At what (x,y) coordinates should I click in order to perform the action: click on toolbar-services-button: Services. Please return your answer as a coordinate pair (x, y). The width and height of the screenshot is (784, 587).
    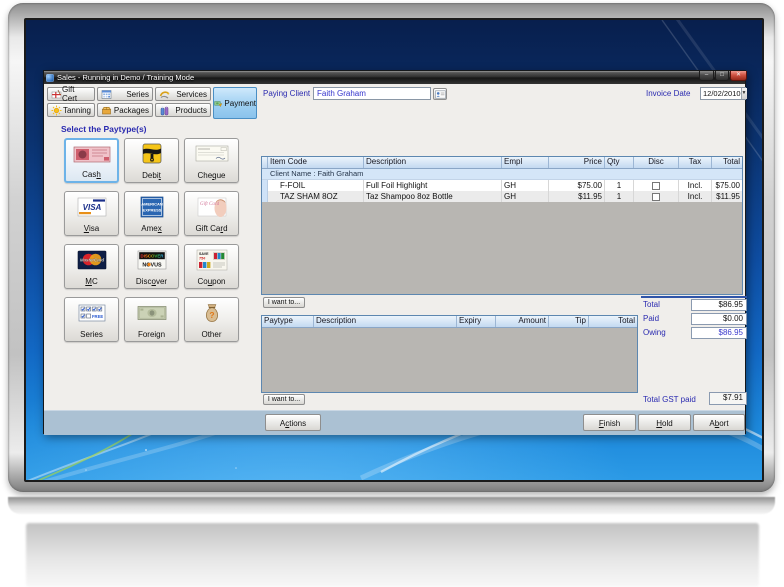
    Looking at the image, I should click on (183, 94).